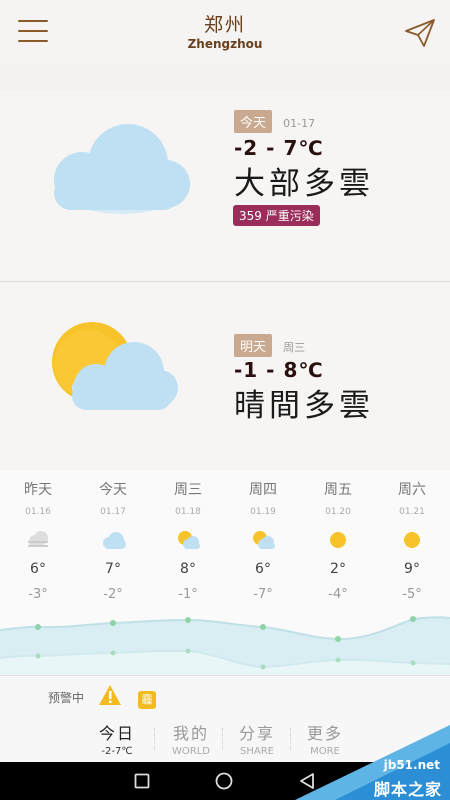 The height and width of the screenshot is (800, 450). What do you see at coordinates (412, 512) in the screenshot?
I see `forecast-day-date: 01.21` at bounding box center [412, 512].